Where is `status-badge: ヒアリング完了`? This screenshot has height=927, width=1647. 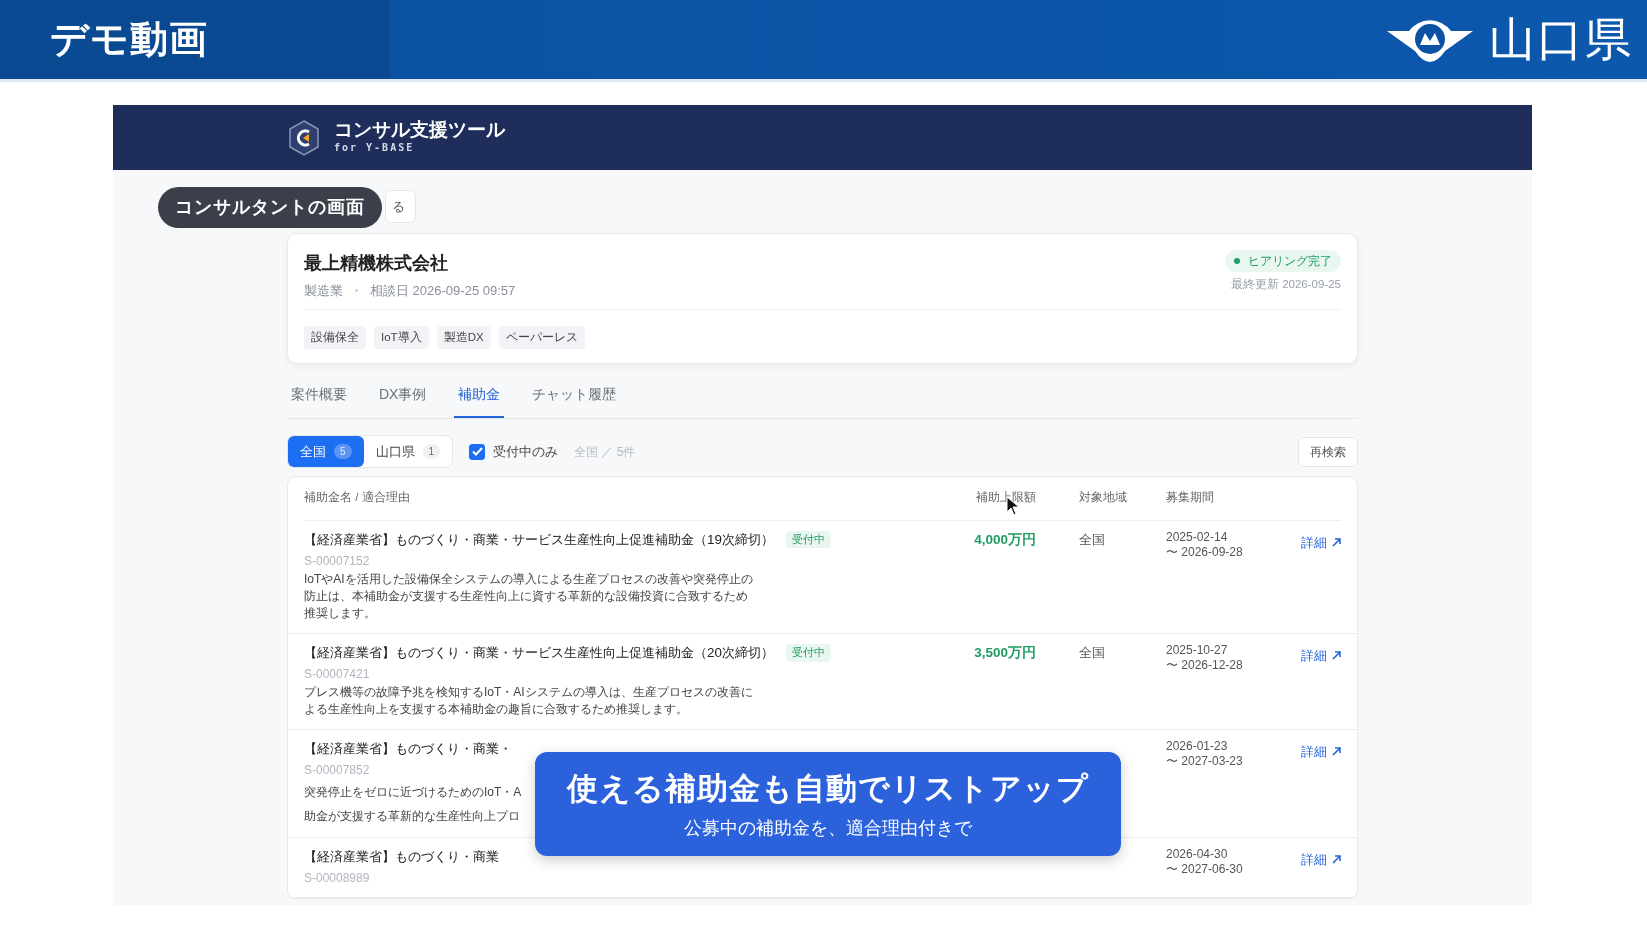
status-badge: ヒアリング完了 is located at coordinates (1283, 261).